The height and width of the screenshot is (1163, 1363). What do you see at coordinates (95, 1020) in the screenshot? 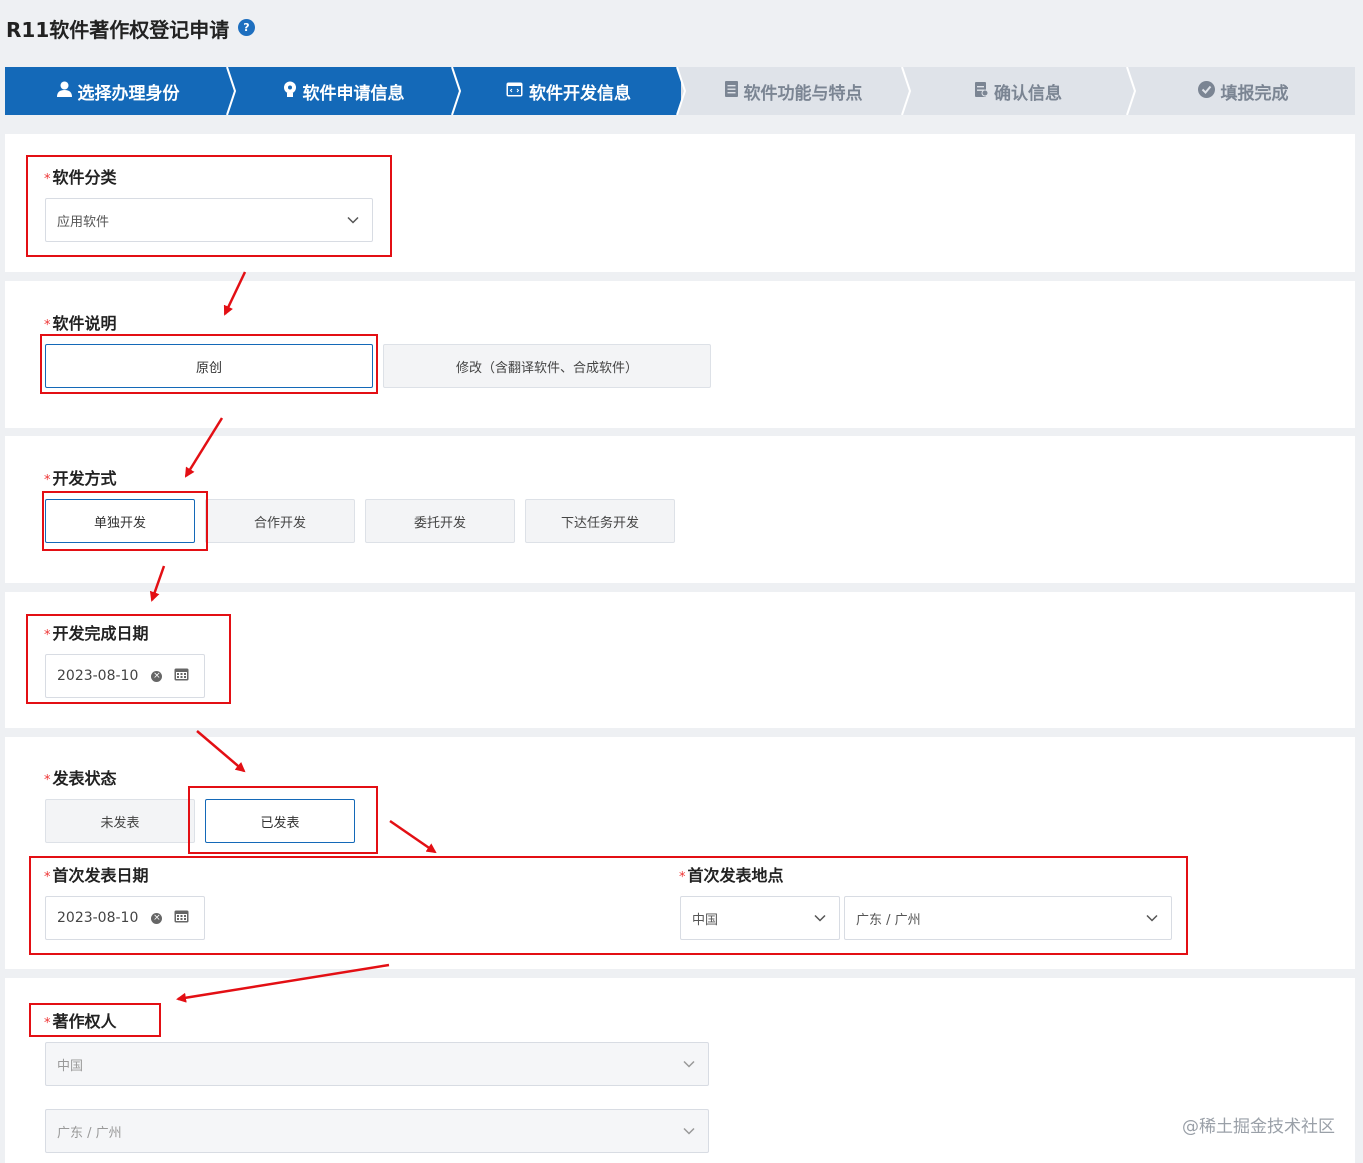
I see `annotation-box-copyright-owner` at bounding box center [95, 1020].